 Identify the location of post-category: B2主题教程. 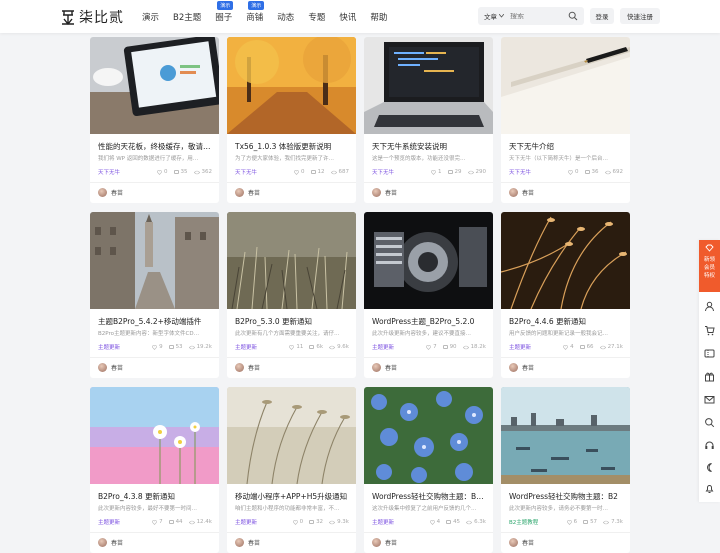
(535, 522).